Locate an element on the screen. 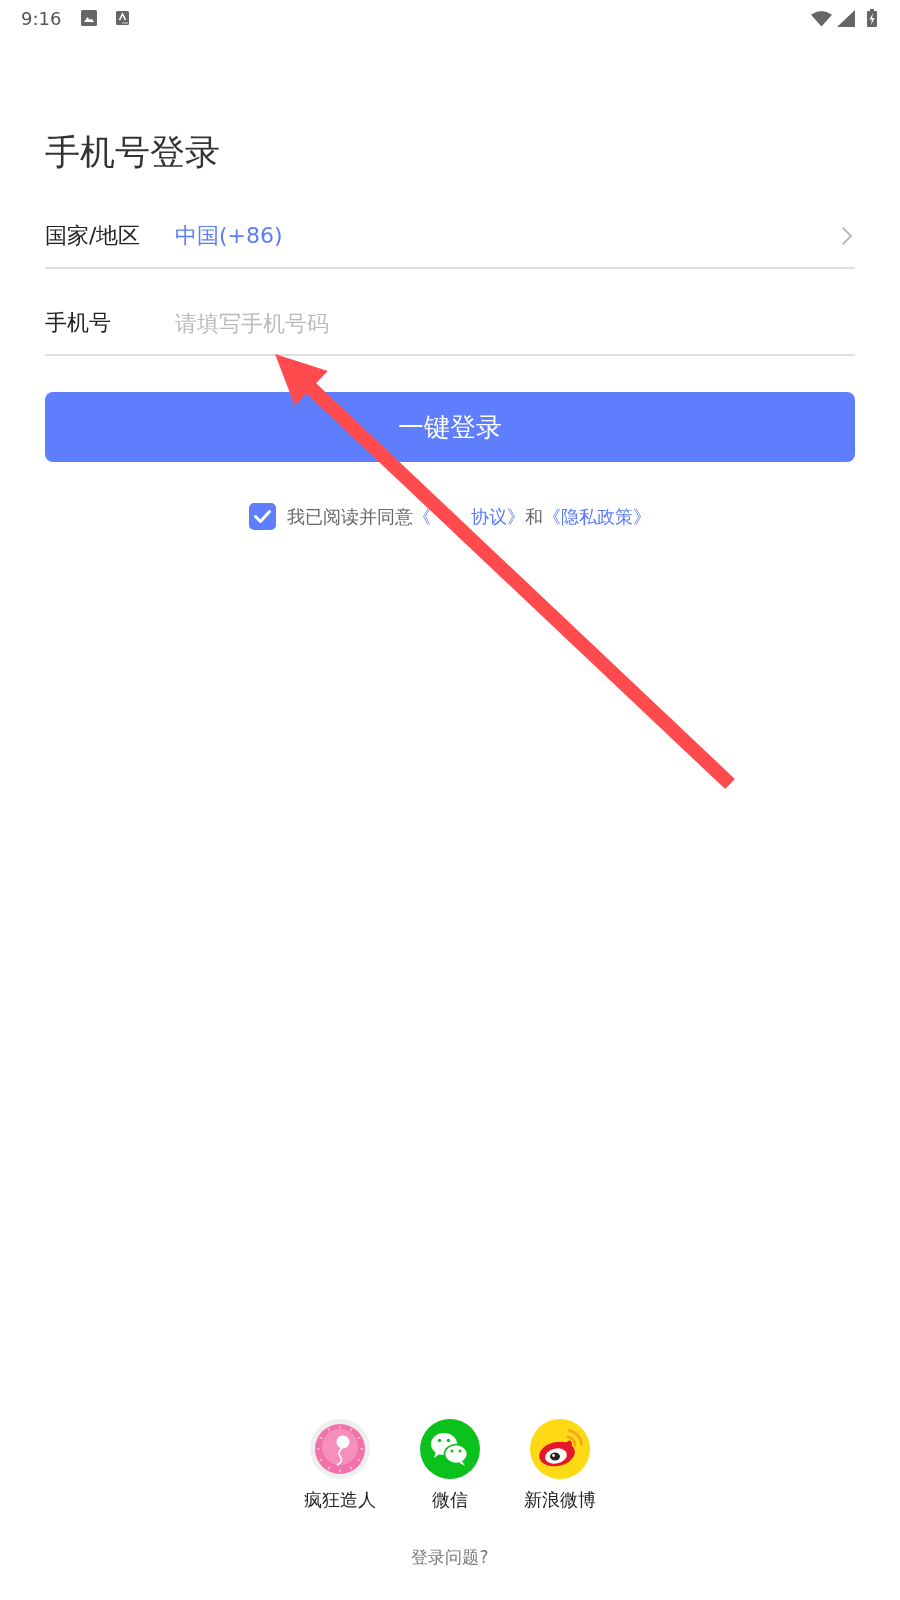 This screenshot has height=1600, width=900. agreement-link: 《 is located at coordinates (421, 516).